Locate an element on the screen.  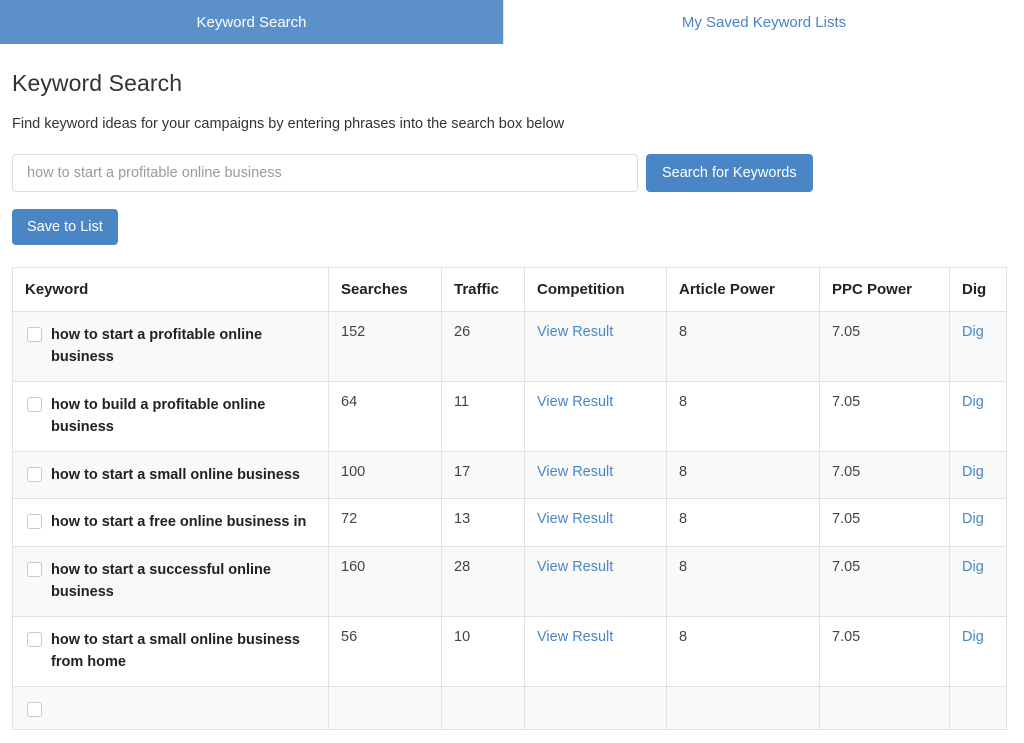
keyword-text: how to start a small online business is located at coordinates (175, 474).